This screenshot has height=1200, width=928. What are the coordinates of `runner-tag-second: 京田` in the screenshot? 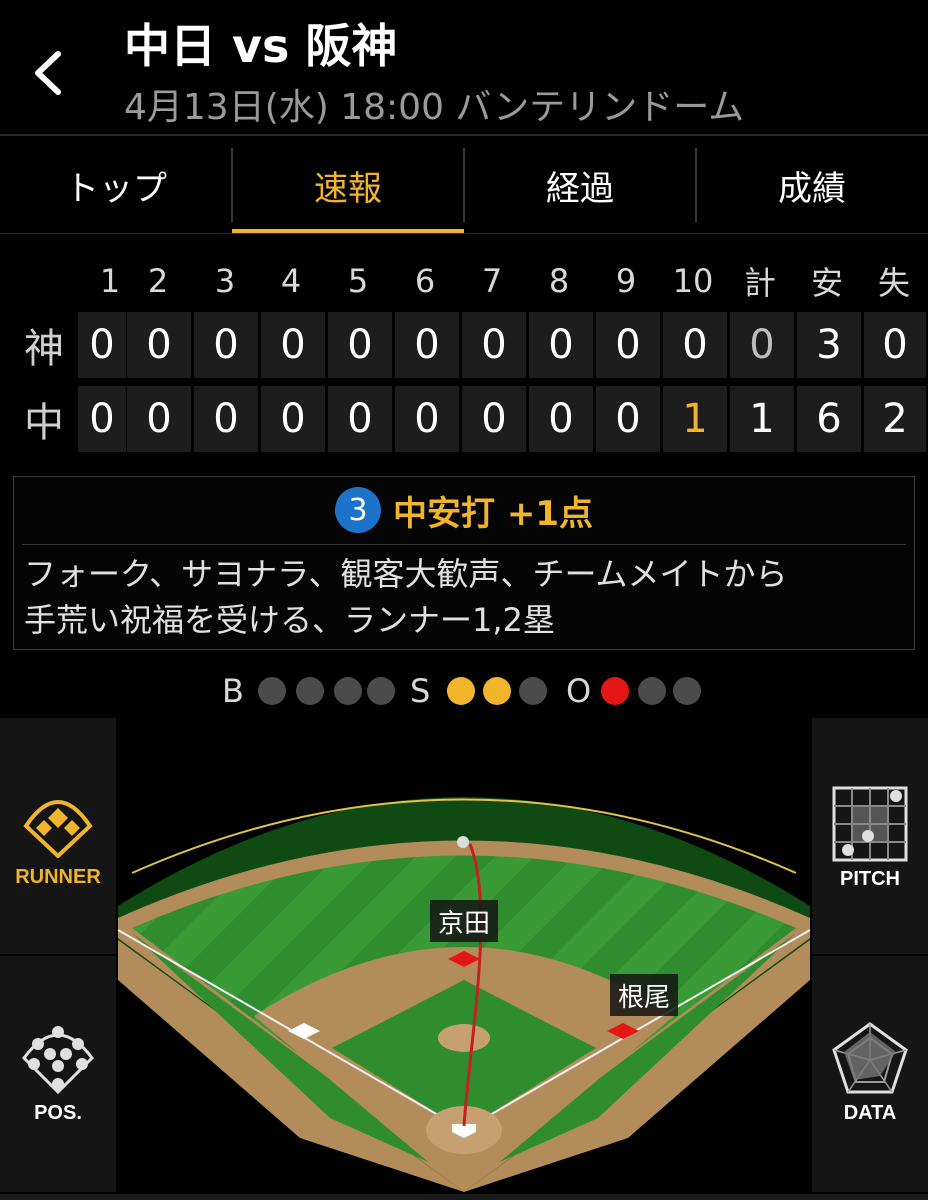 It's located at (464, 921).